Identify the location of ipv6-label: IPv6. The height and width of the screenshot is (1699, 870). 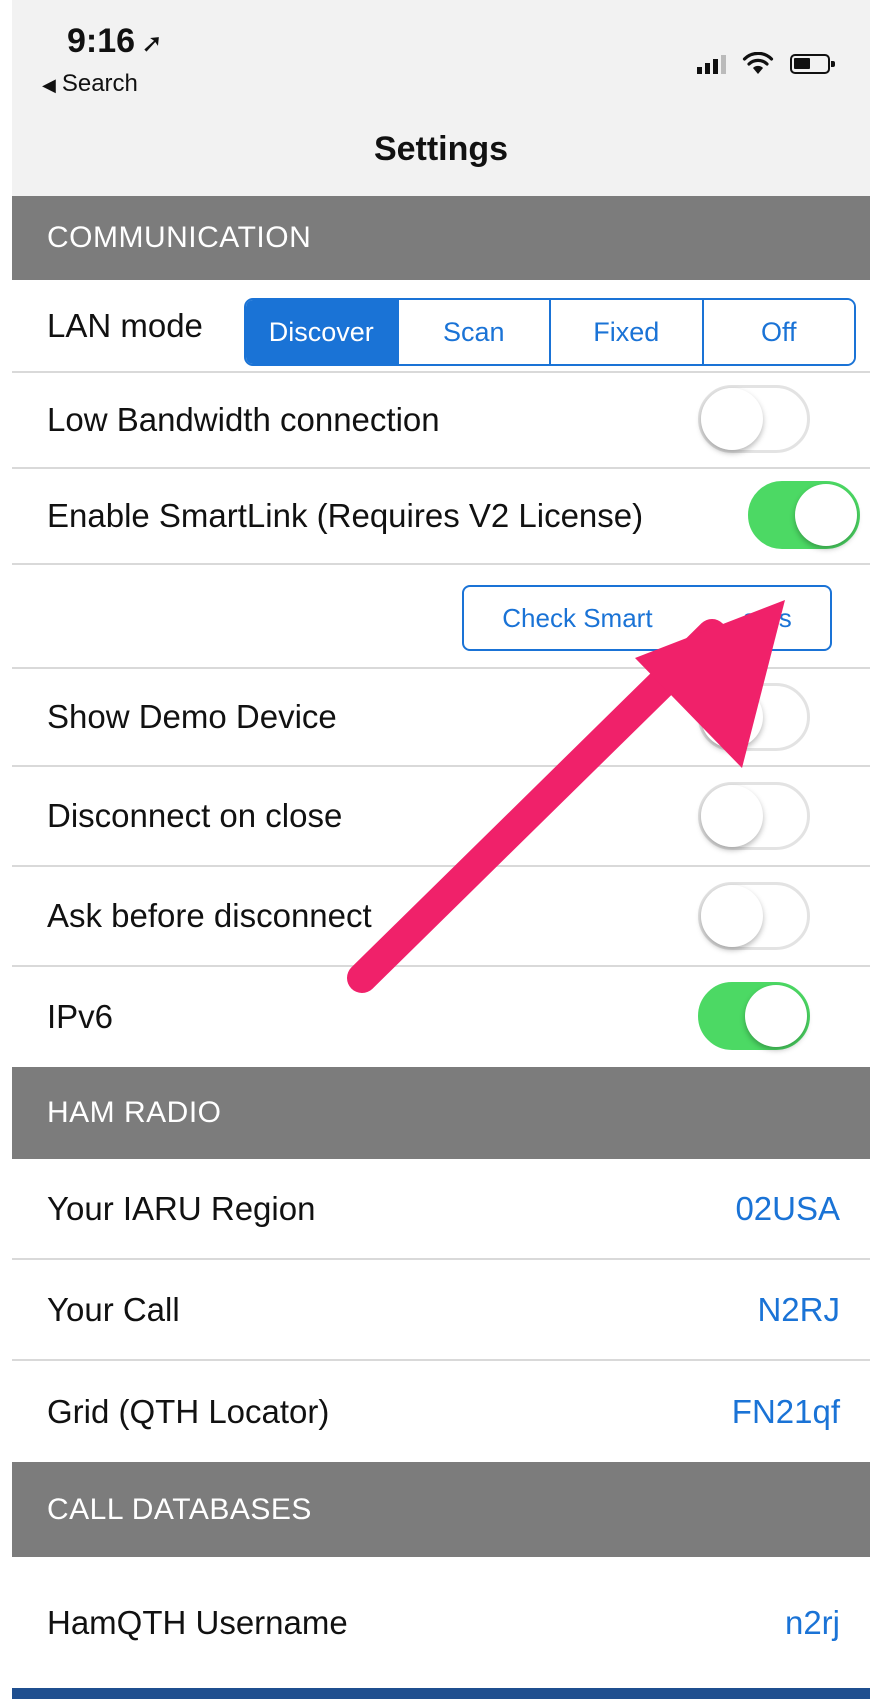
(80, 1016).